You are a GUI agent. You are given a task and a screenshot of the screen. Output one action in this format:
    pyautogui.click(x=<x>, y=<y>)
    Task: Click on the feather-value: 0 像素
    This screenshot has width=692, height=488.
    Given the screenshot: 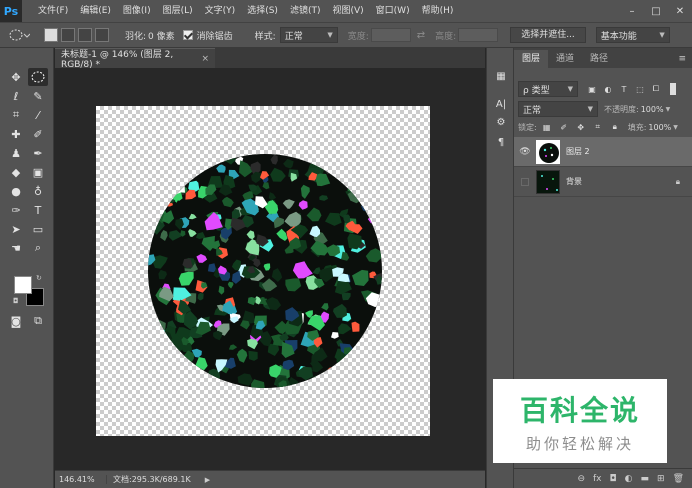 What is the action you would take?
    pyautogui.click(x=161, y=35)
    